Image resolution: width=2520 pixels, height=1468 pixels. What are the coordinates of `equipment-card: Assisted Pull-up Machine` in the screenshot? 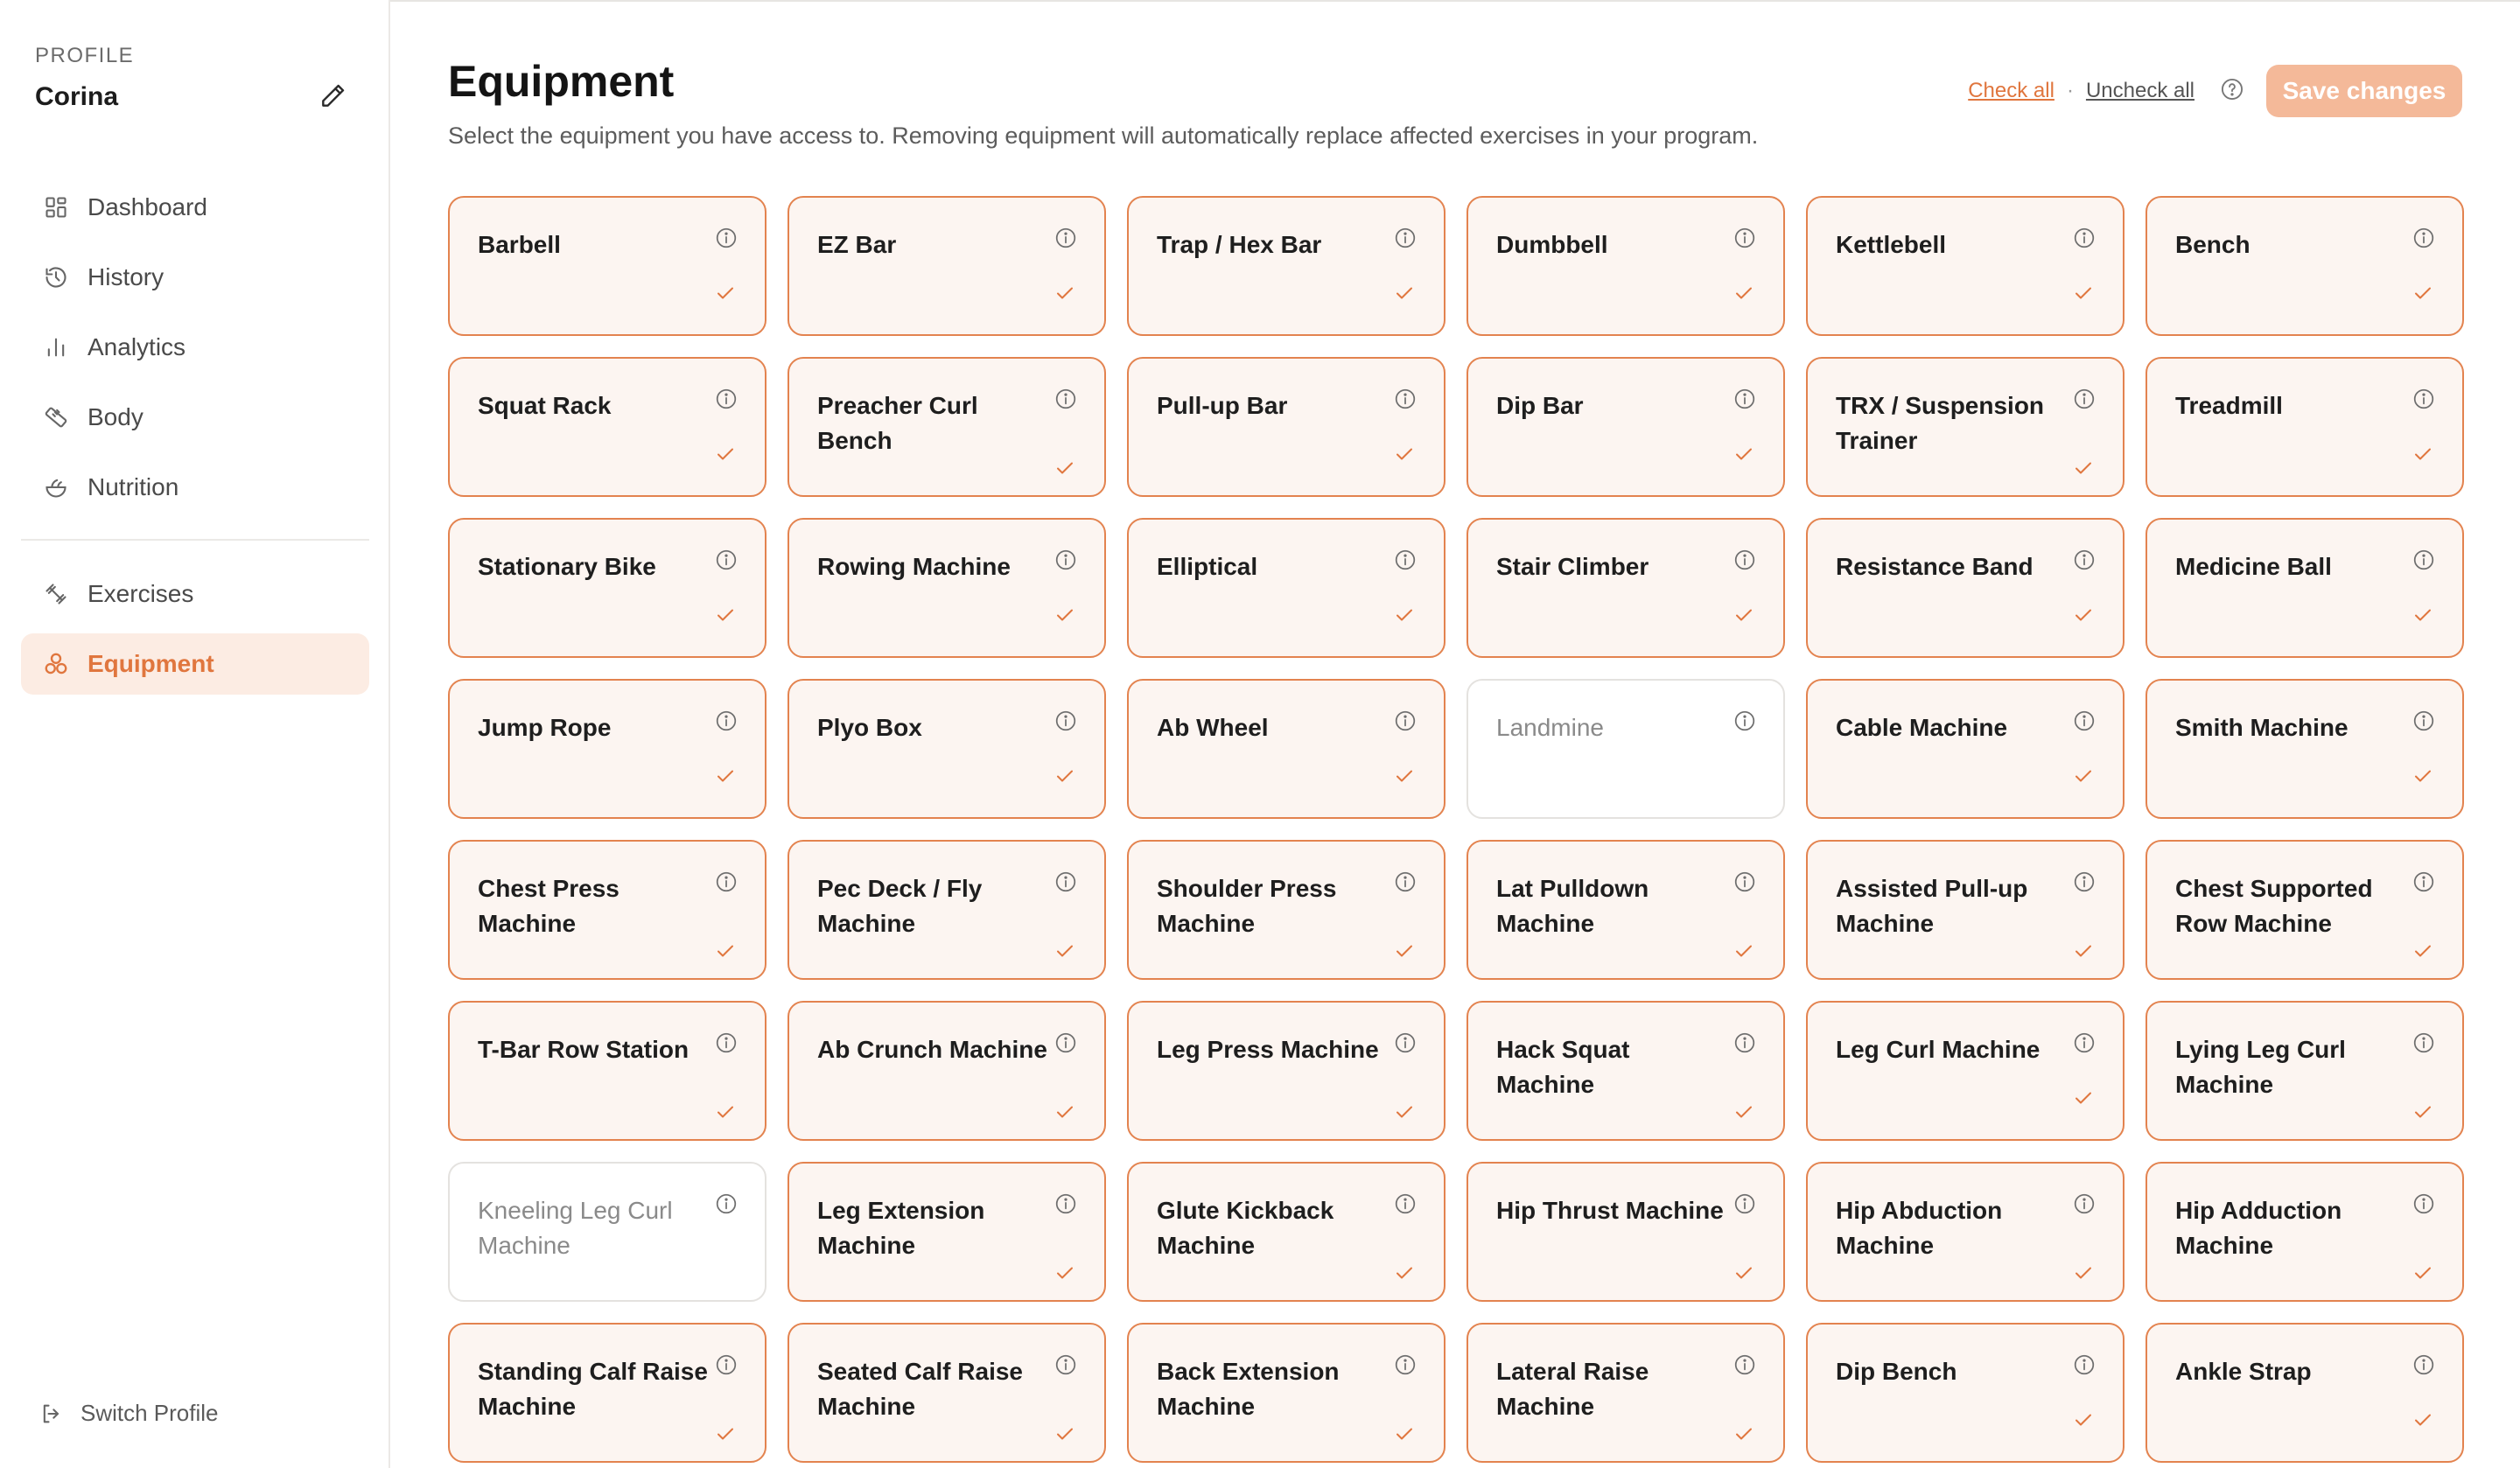 It's located at (1965, 910).